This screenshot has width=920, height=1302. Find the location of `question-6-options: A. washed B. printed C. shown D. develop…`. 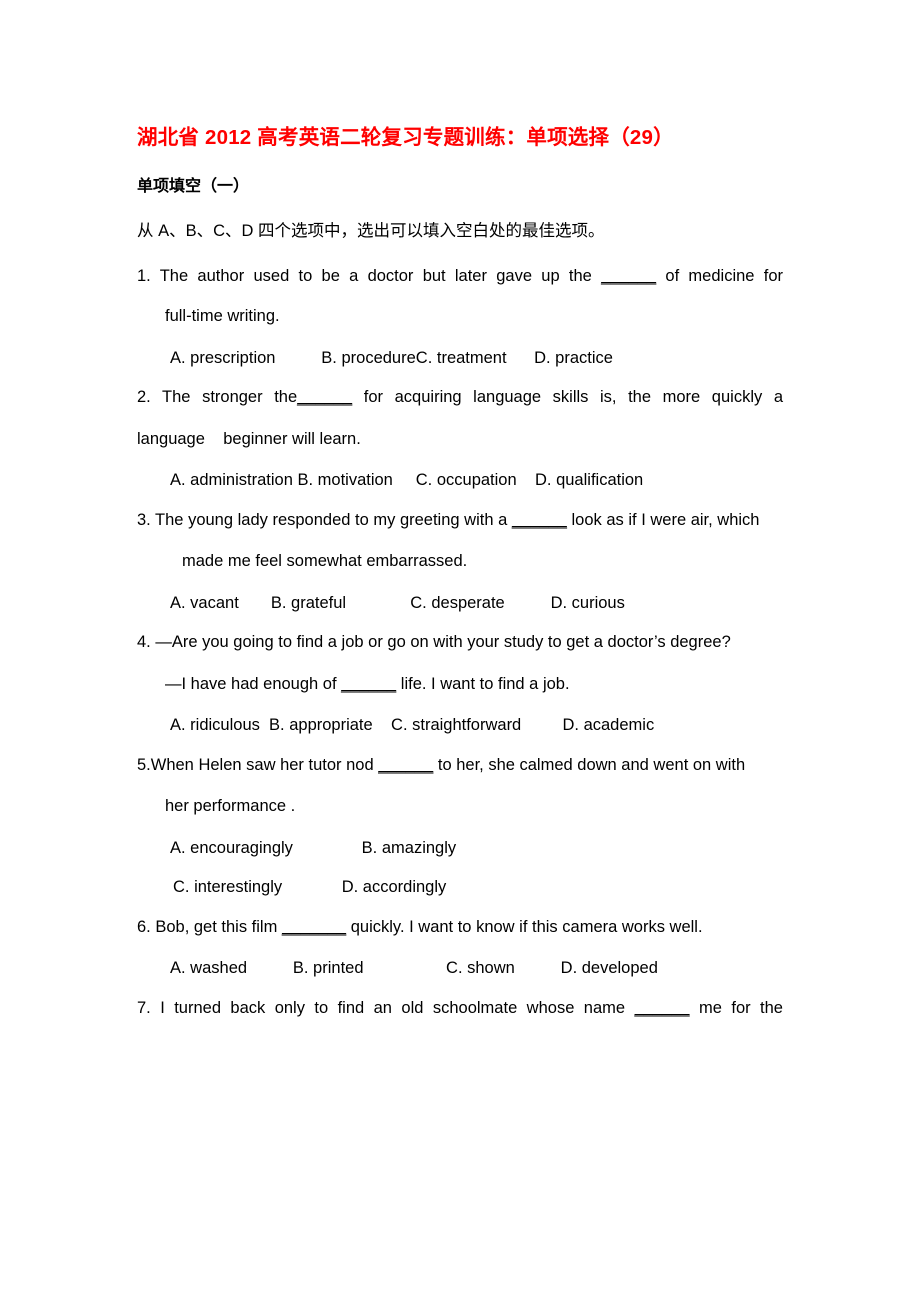

question-6-options: A. washed B. printed C. shown D. develop… is located at coordinates (414, 968).